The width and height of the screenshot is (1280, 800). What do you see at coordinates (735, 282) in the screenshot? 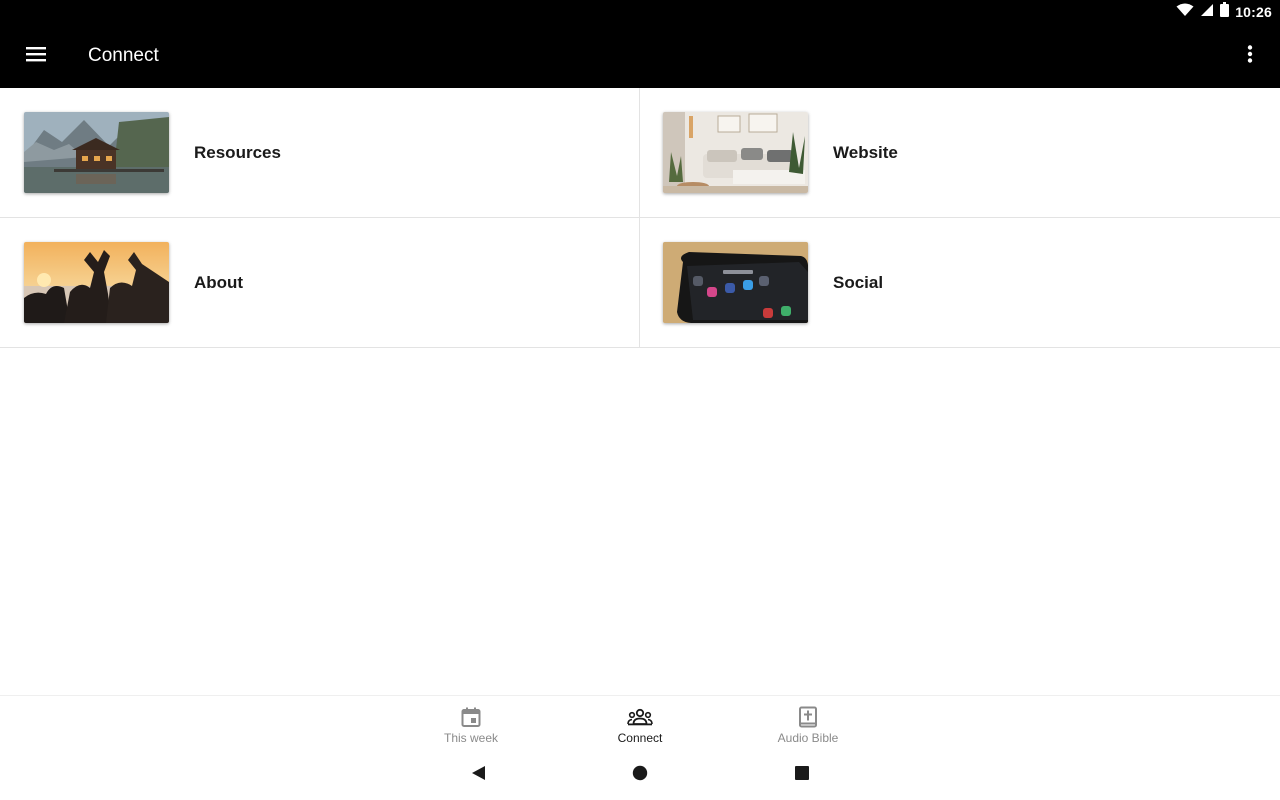
I see `social-thumbnail` at bounding box center [735, 282].